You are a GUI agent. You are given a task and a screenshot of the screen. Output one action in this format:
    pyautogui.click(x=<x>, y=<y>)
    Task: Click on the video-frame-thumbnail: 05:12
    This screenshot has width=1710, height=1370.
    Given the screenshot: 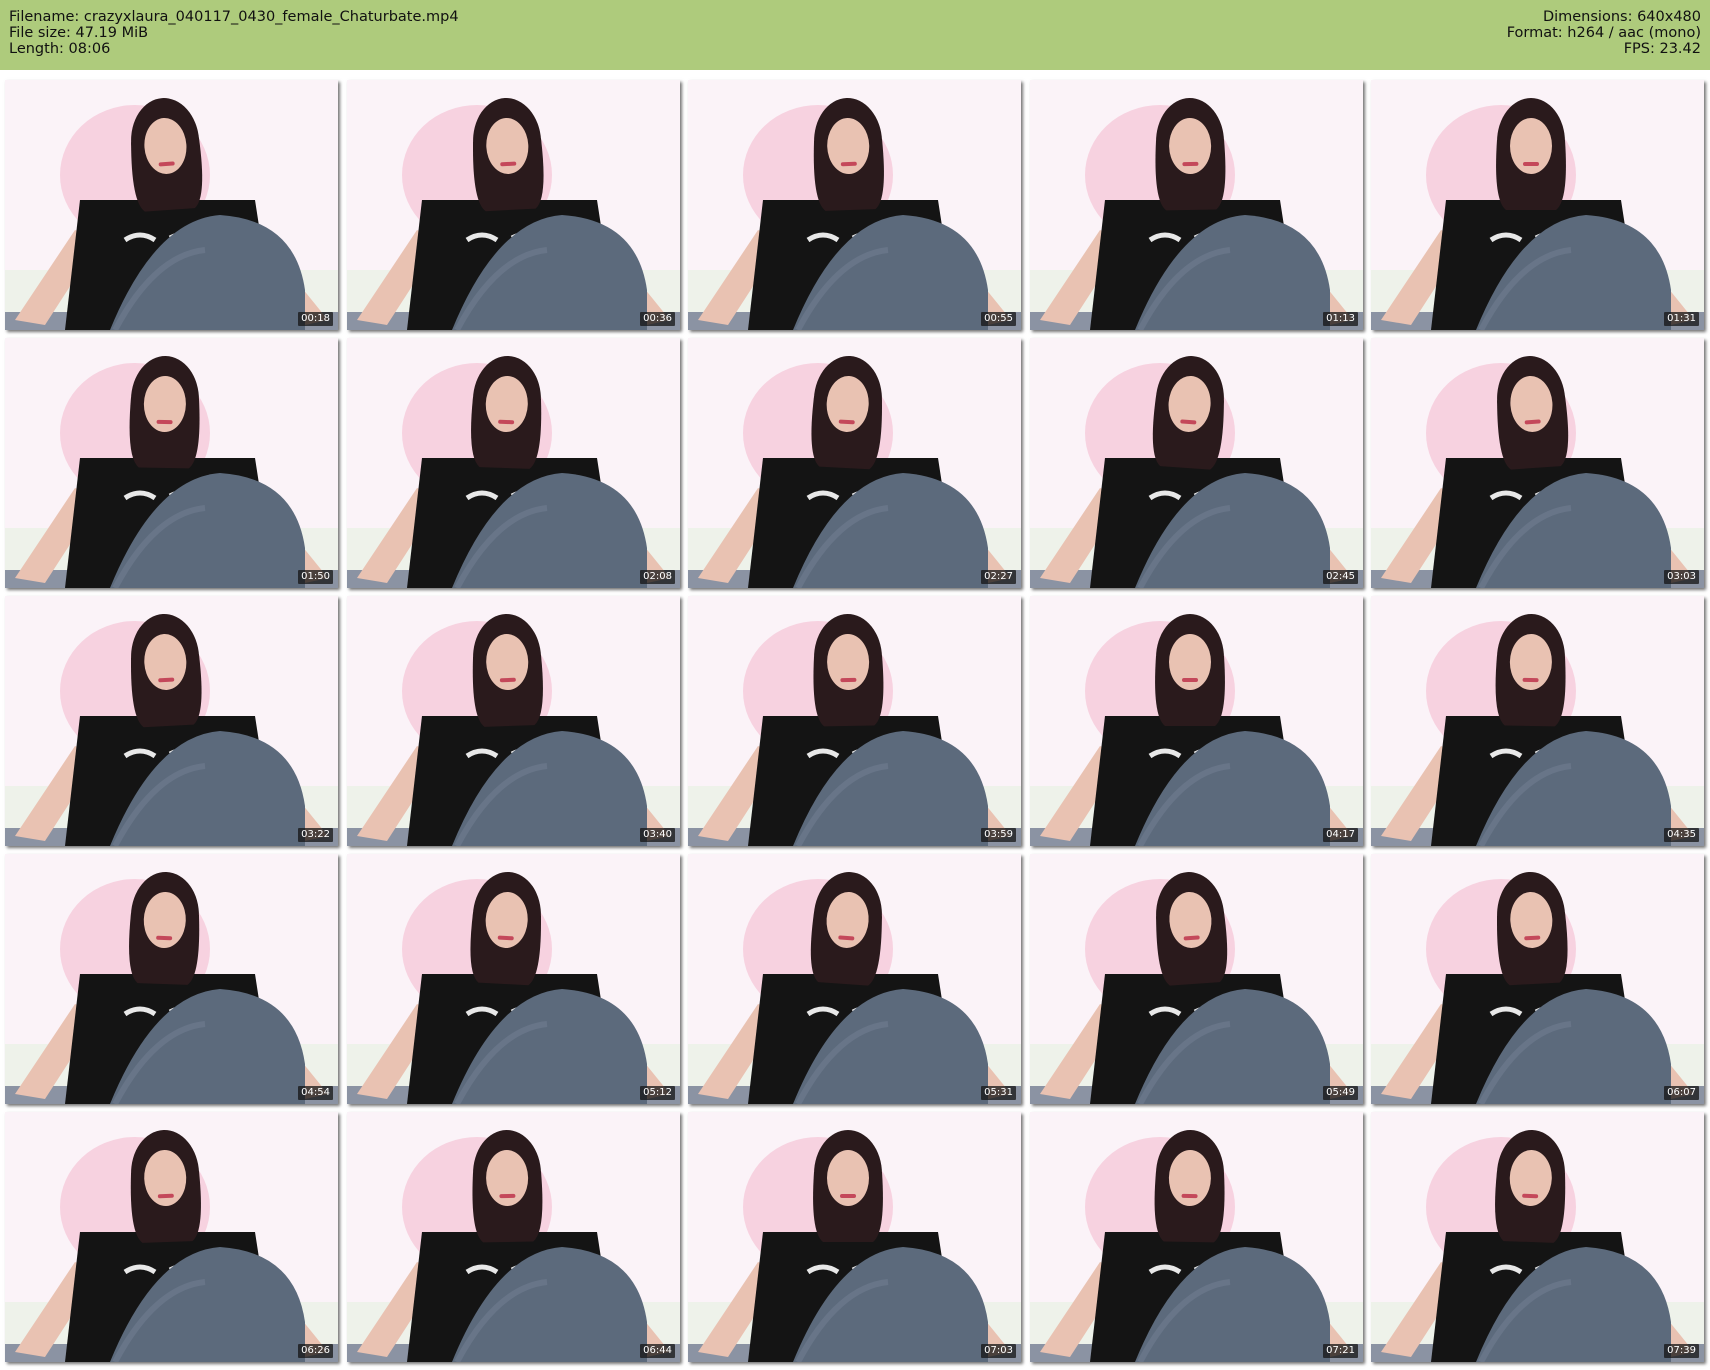 What is the action you would take?
    pyautogui.click(x=513, y=979)
    